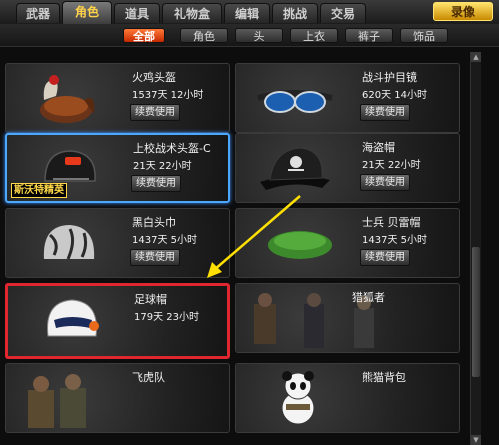  What do you see at coordinates (347, 98) in the screenshot?
I see `item-card: 战斗护目镜 620天 14小时 续费使用` at bounding box center [347, 98].